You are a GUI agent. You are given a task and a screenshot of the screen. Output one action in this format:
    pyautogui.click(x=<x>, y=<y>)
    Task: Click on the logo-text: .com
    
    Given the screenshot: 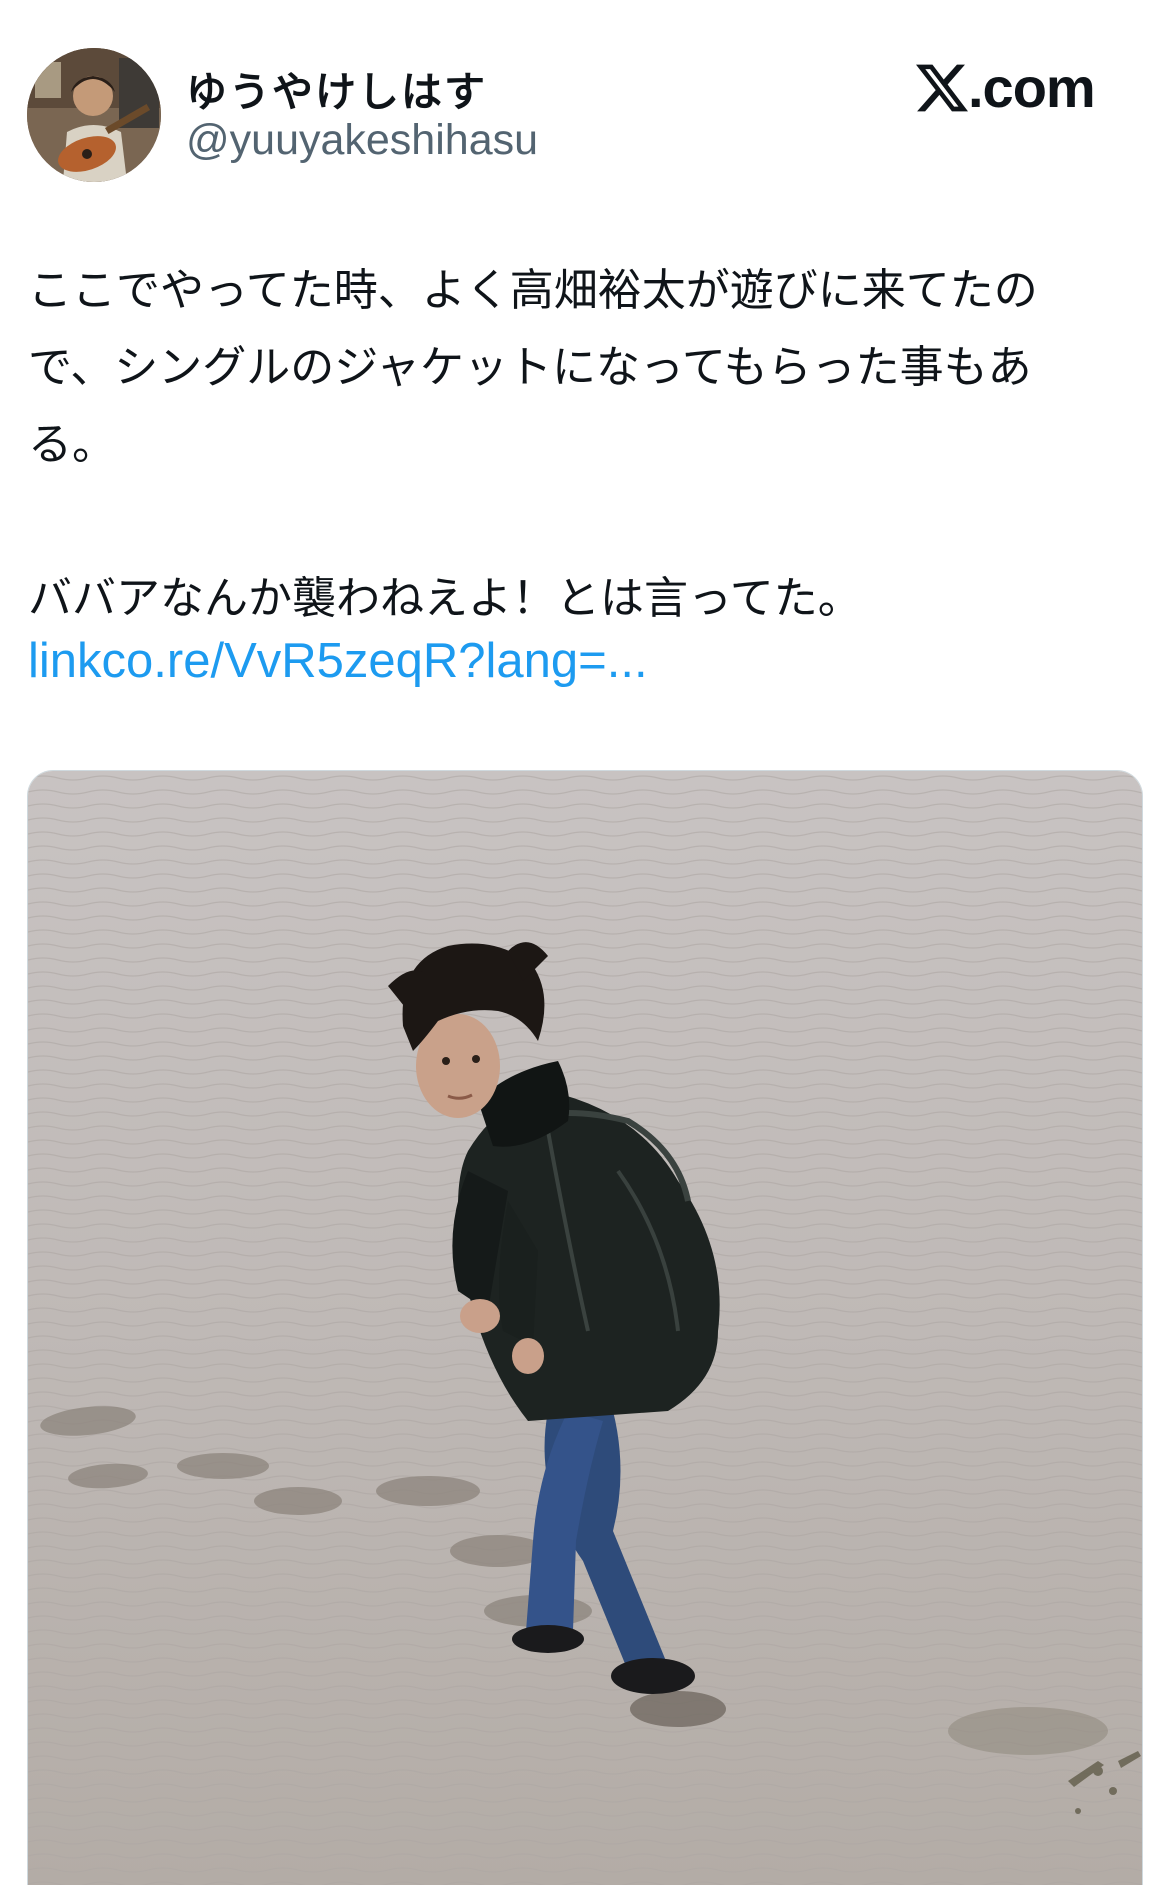 What is the action you would take?
    pyautogui.click(x=1032, y=87)
    